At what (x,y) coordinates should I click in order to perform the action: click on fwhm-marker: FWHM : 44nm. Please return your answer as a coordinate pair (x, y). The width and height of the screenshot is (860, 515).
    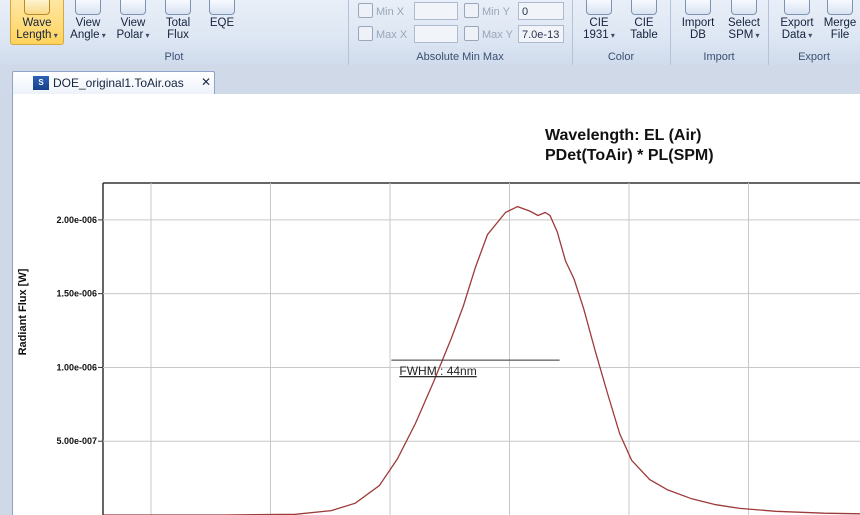
    Looking at the image, I should click on (475, 368).